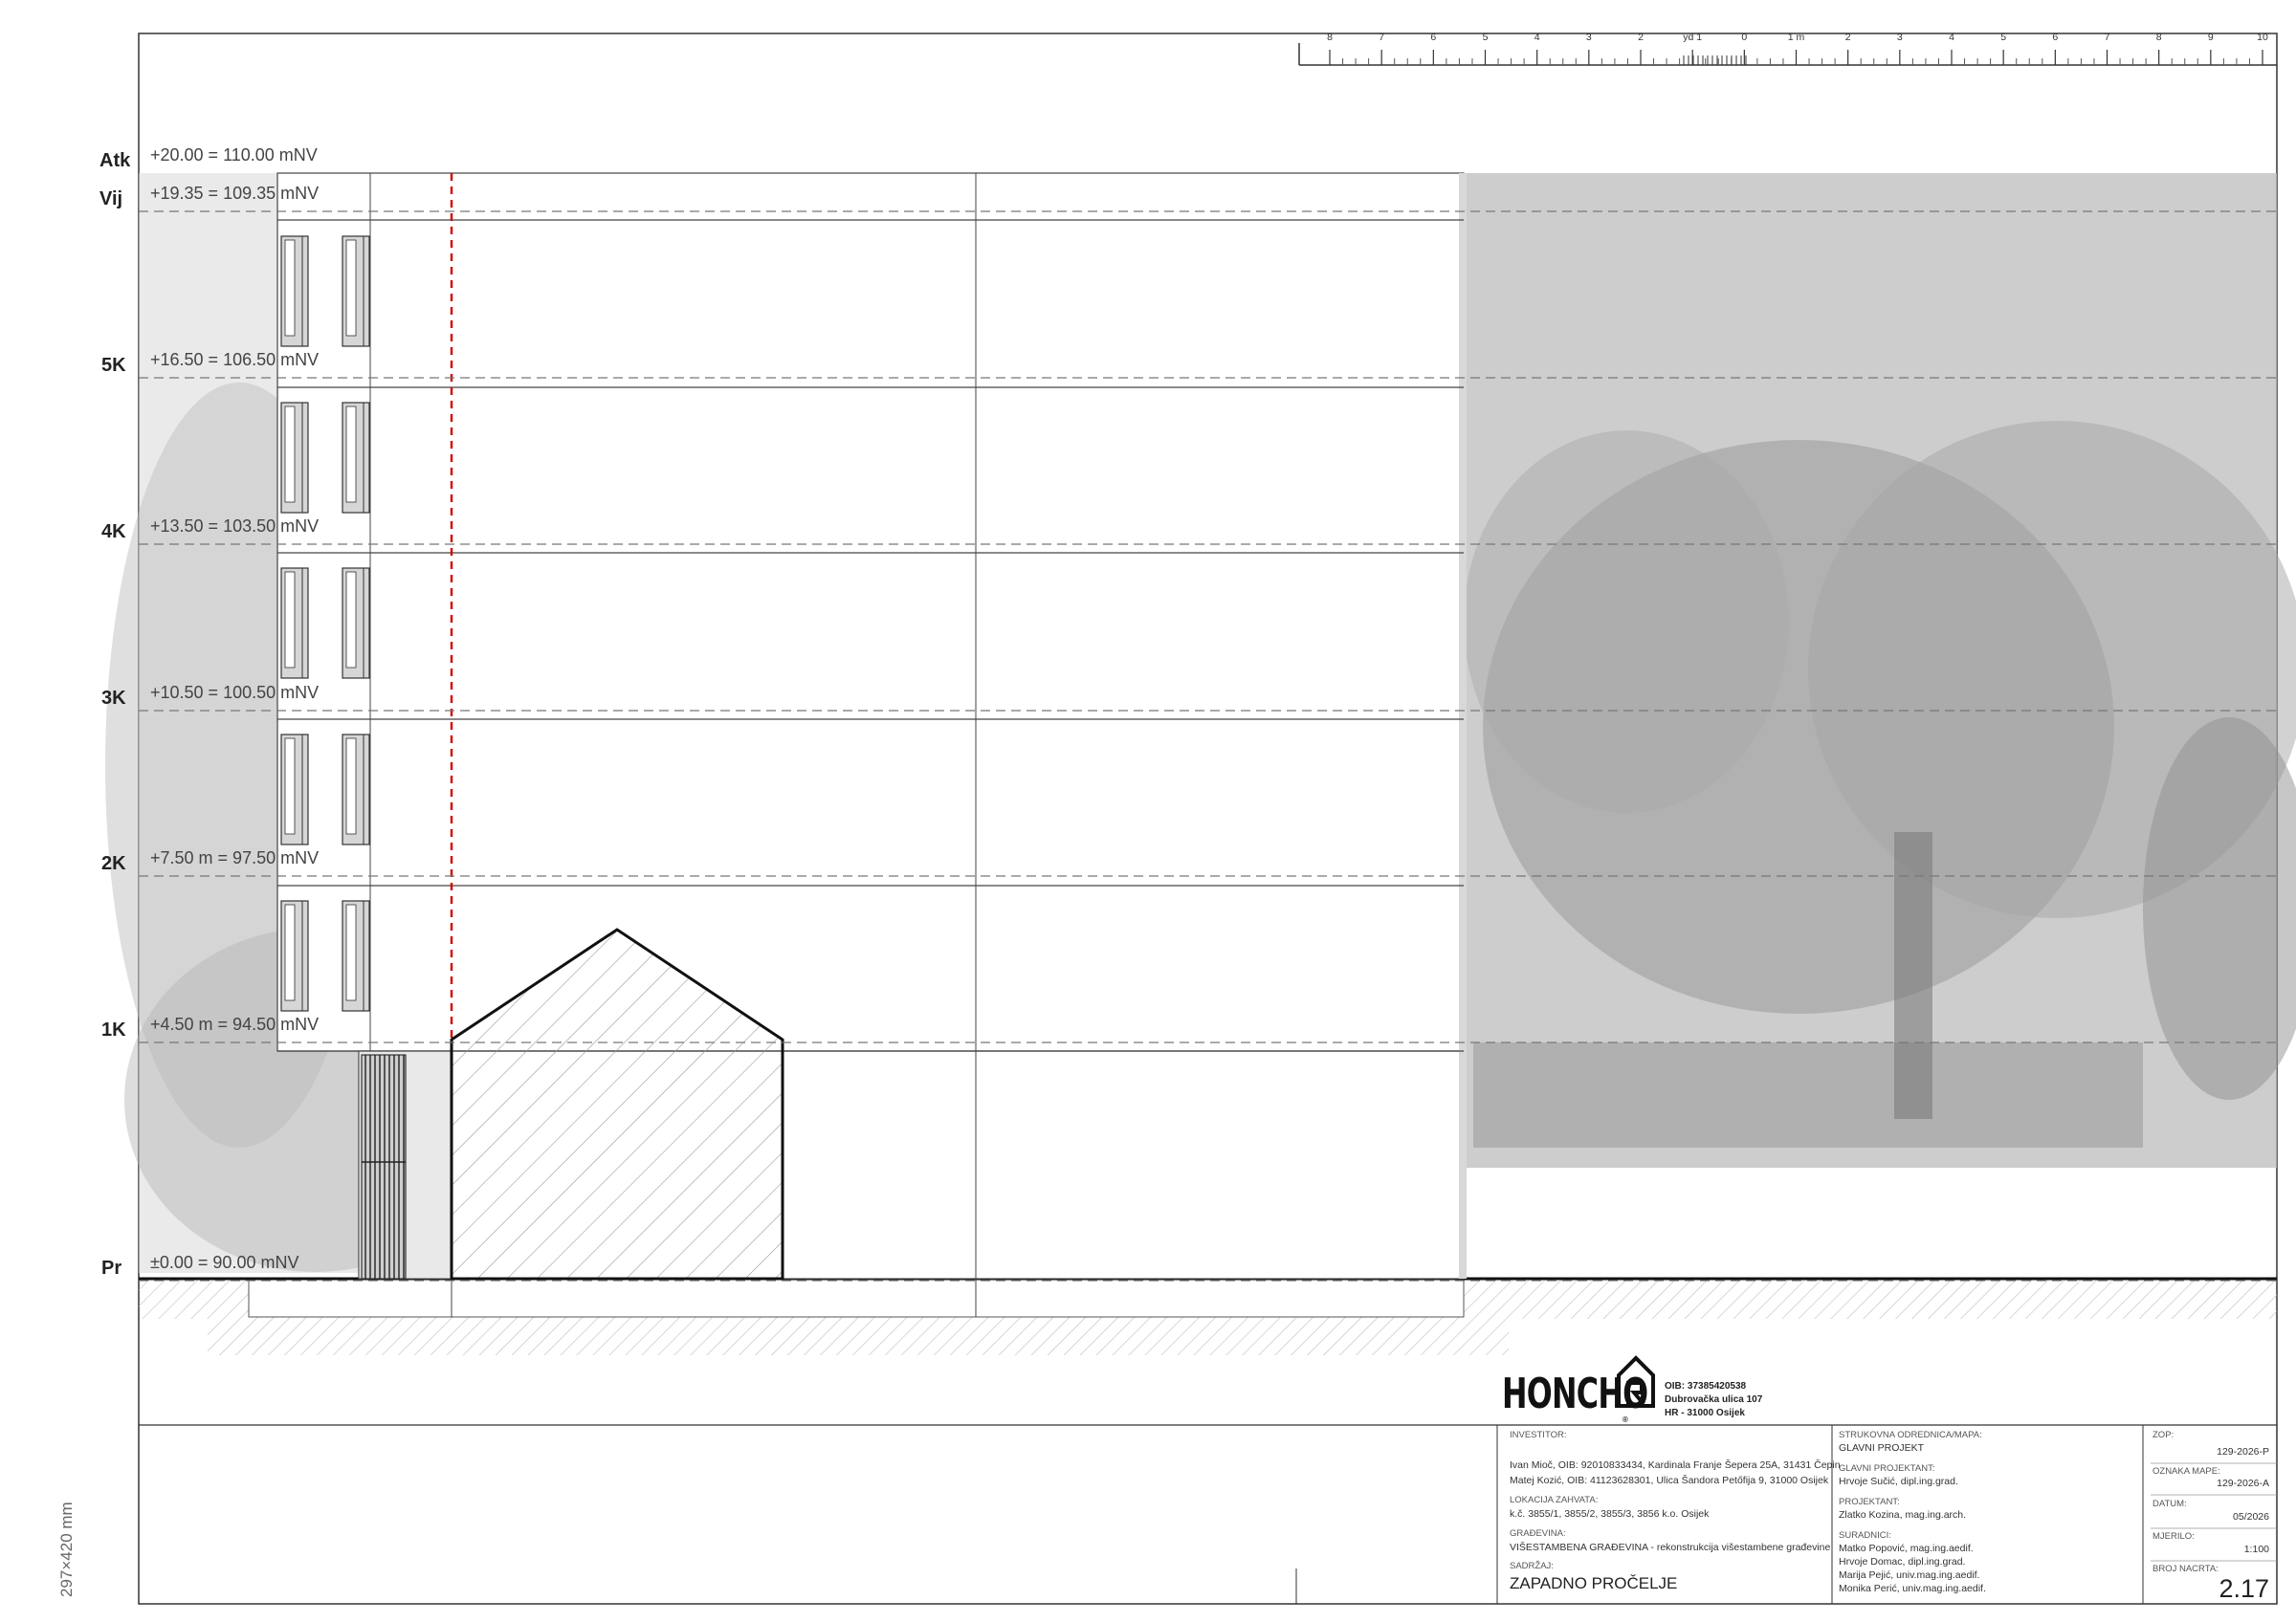 Image resolution: width=2296 pixels, height=1623 pixels. Describe the element at coordinates (1906, 1548) in the screenshot. I see `associate-1: Matko Popović, mag.ing.aedif.` at that location.